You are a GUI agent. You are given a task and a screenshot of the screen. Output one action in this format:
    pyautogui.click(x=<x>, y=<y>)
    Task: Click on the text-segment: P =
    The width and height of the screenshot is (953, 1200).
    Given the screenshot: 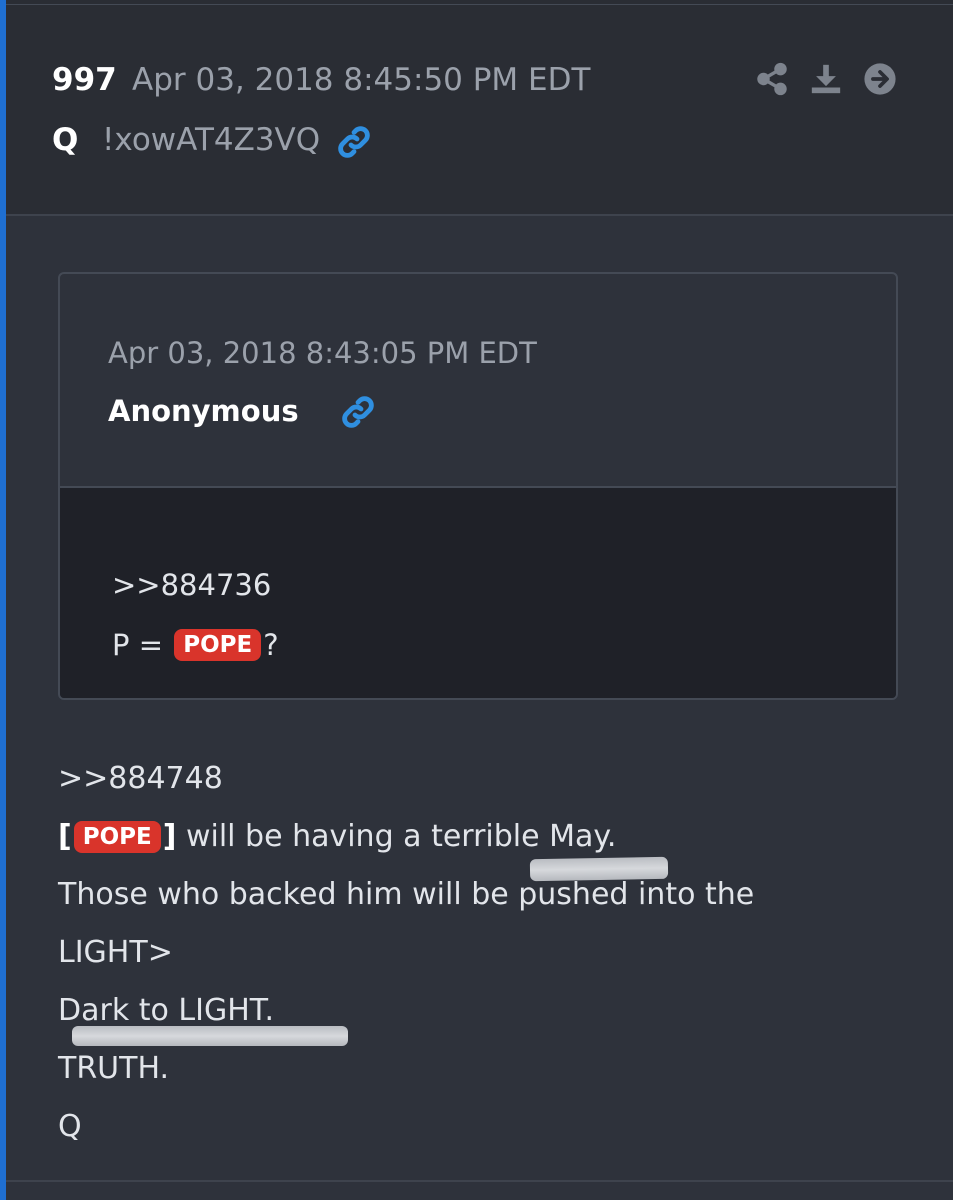 What is the action you would take?
    pyautogui.click(x=142, y=645)
    